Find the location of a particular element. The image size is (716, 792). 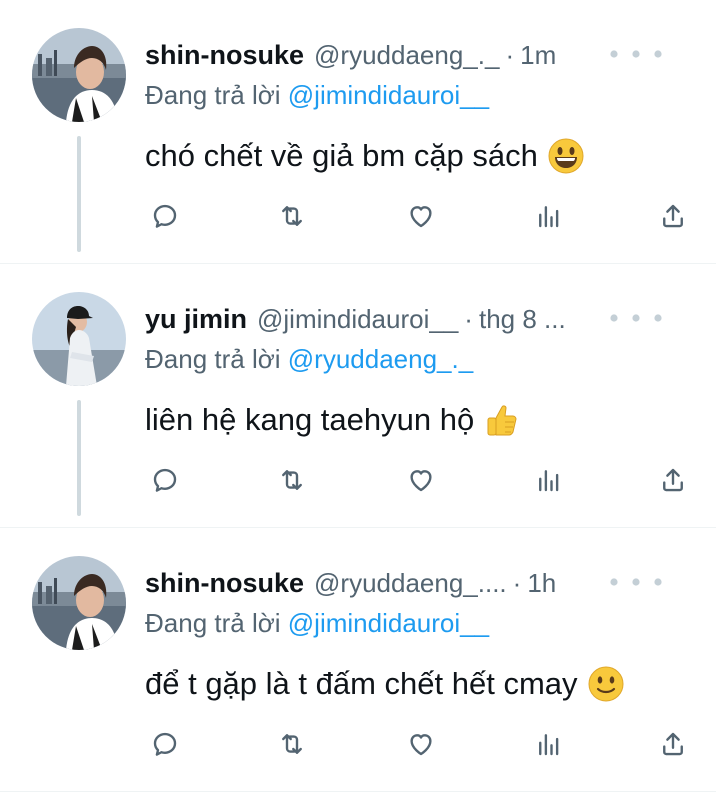

username: @ryuddaeng_._ is located at coordinates (406, 55).